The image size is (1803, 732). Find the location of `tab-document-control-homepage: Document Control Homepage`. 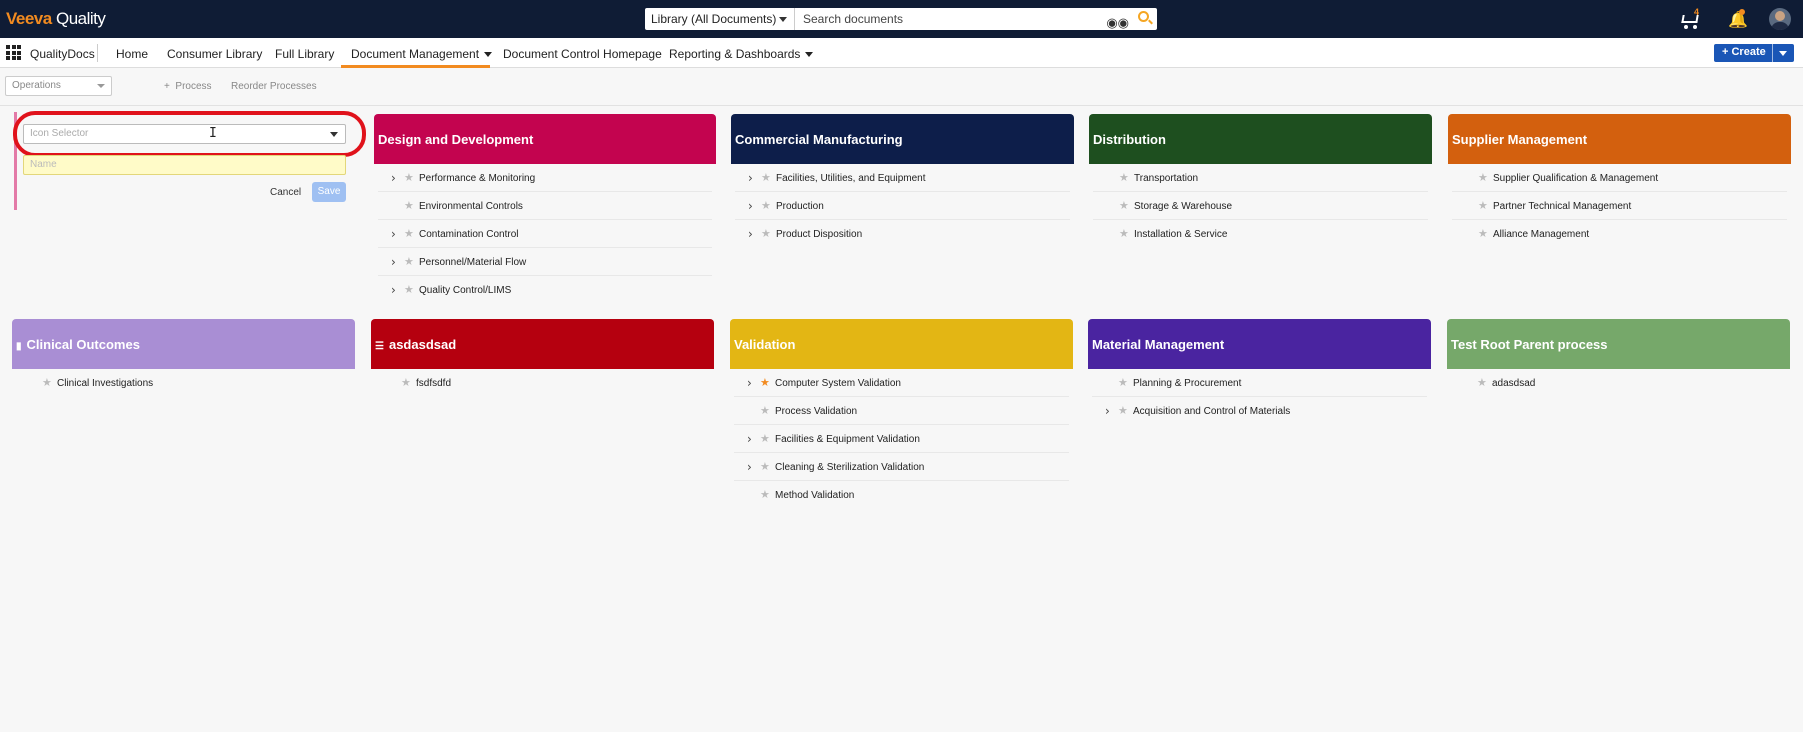

tab-document-control-homepage: Document Control Homepage is located at coordinates (582, 54).